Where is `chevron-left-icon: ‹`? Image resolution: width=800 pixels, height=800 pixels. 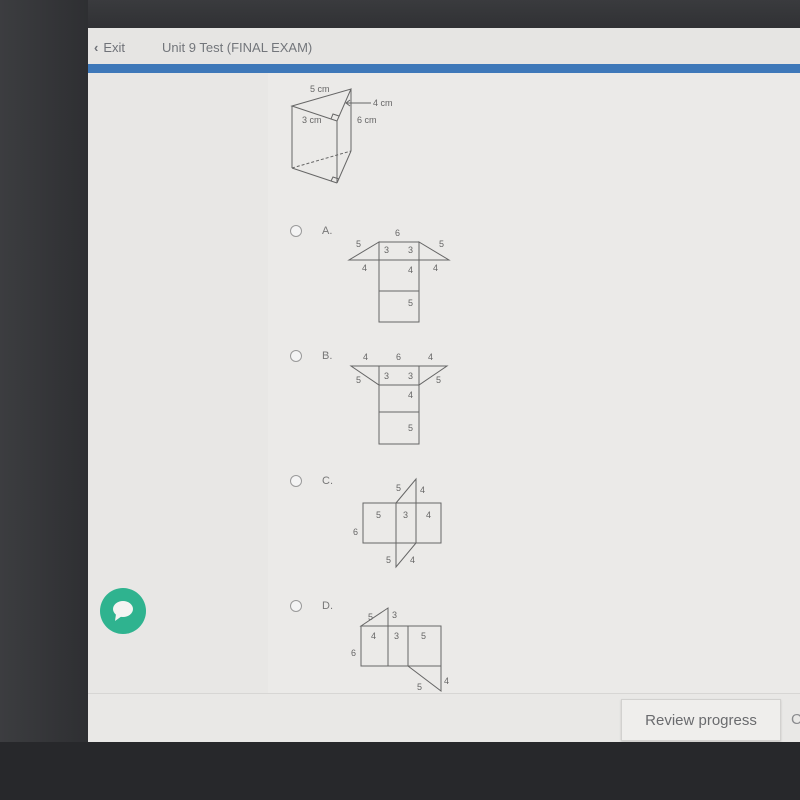
chevron-left-icon: ‹ is located at coordinates (96, 47).